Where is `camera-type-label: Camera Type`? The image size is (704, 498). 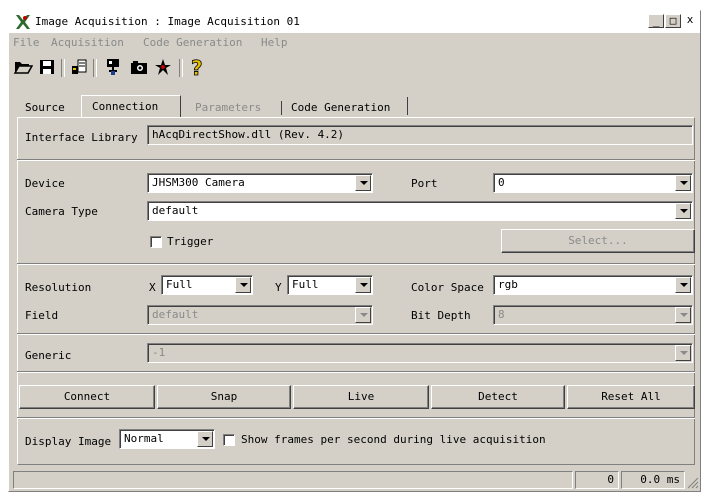 camera-type-label: Camera Type is located at coordinates (61, 211).